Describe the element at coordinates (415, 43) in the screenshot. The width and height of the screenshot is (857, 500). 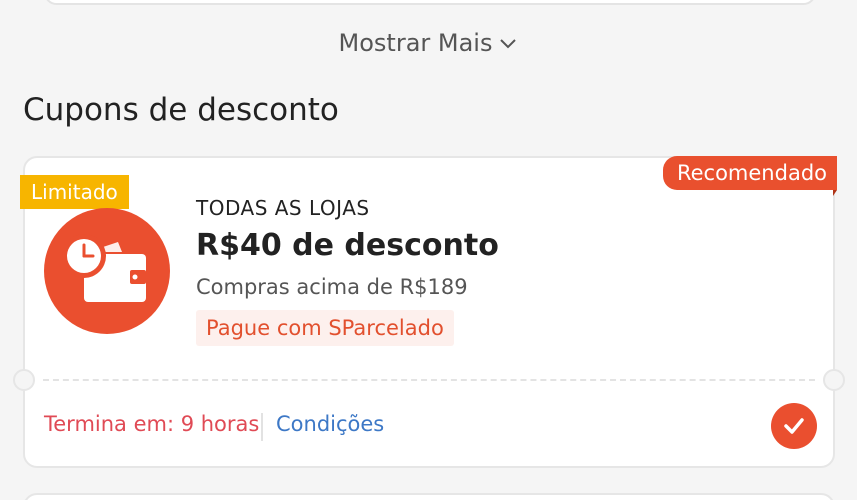
I see `show-more-label: Mostrar Mais` at that location.